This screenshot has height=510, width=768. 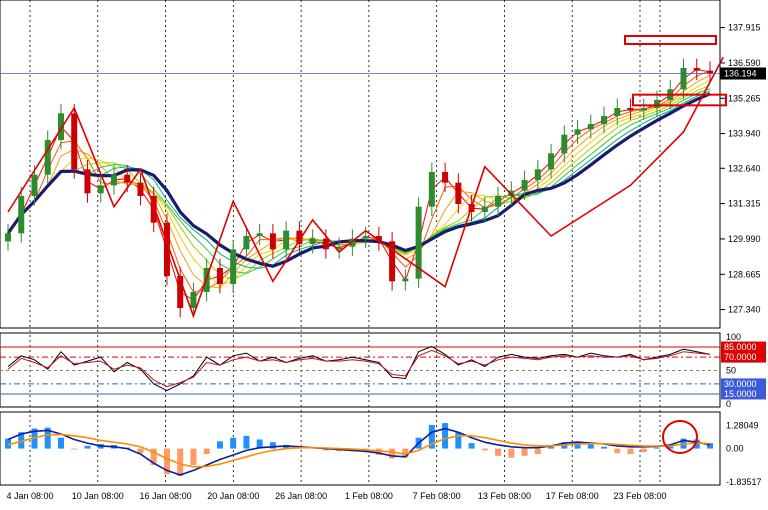 I want to click on price-tick-label: 135.265, so click(x=744, y=98).